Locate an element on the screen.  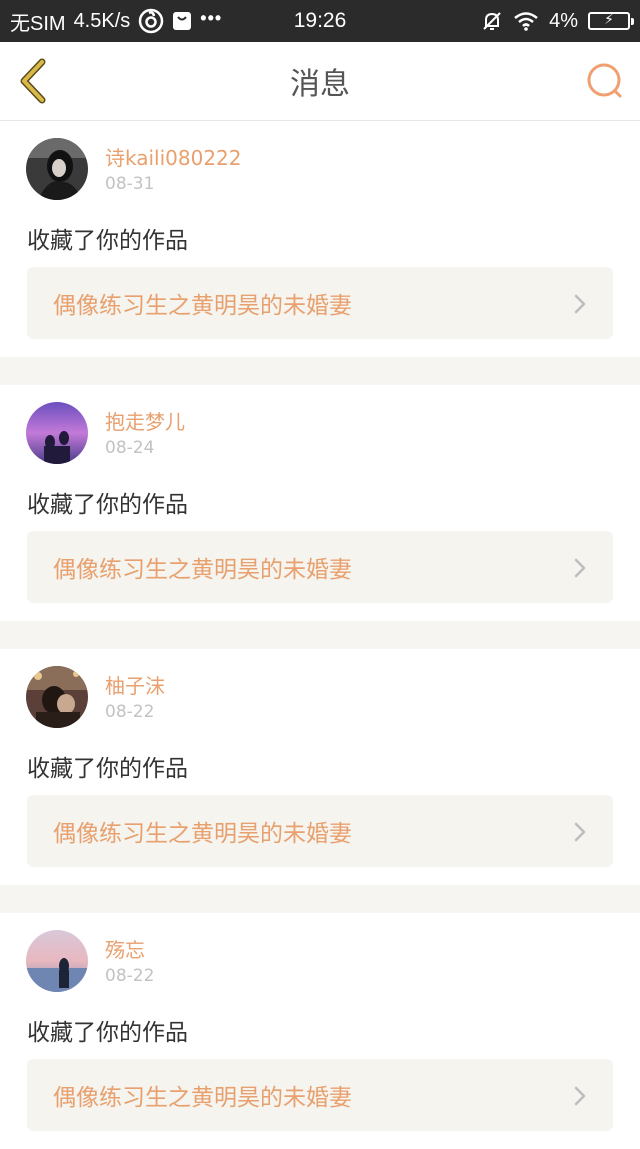
mute-bell-icon is located at coordinates (492, 21).